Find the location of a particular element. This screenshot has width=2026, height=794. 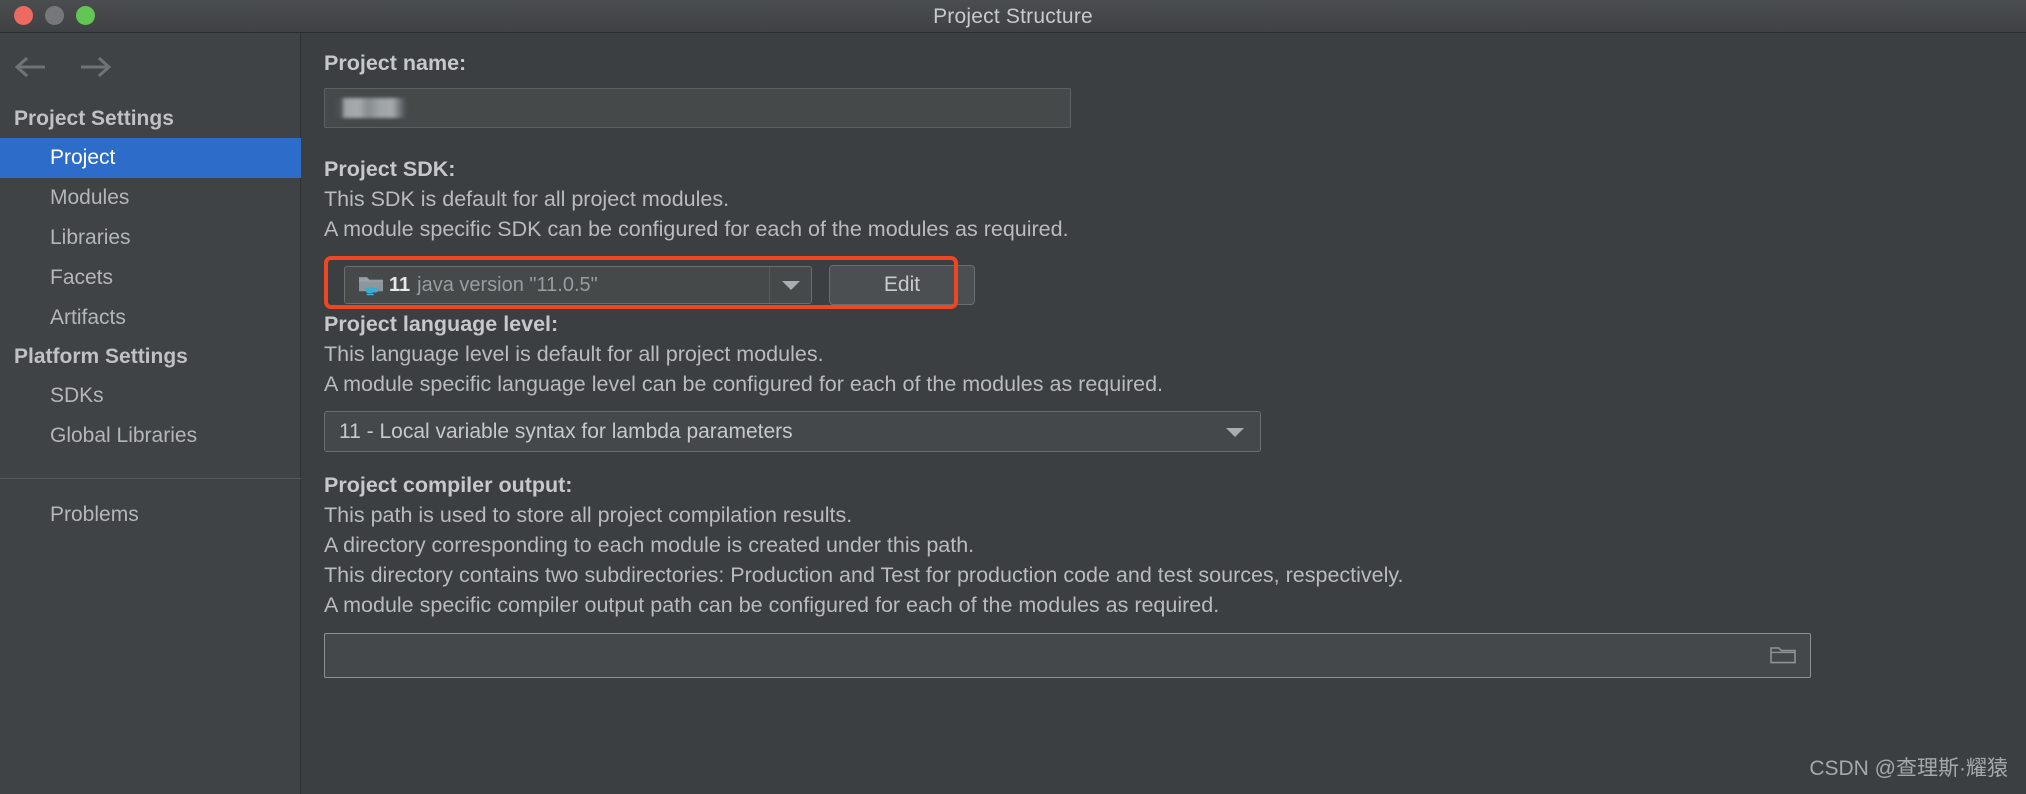

project-sdk-row: 11 java version "11.0.5" Edit is located at coordinates (649, 282).